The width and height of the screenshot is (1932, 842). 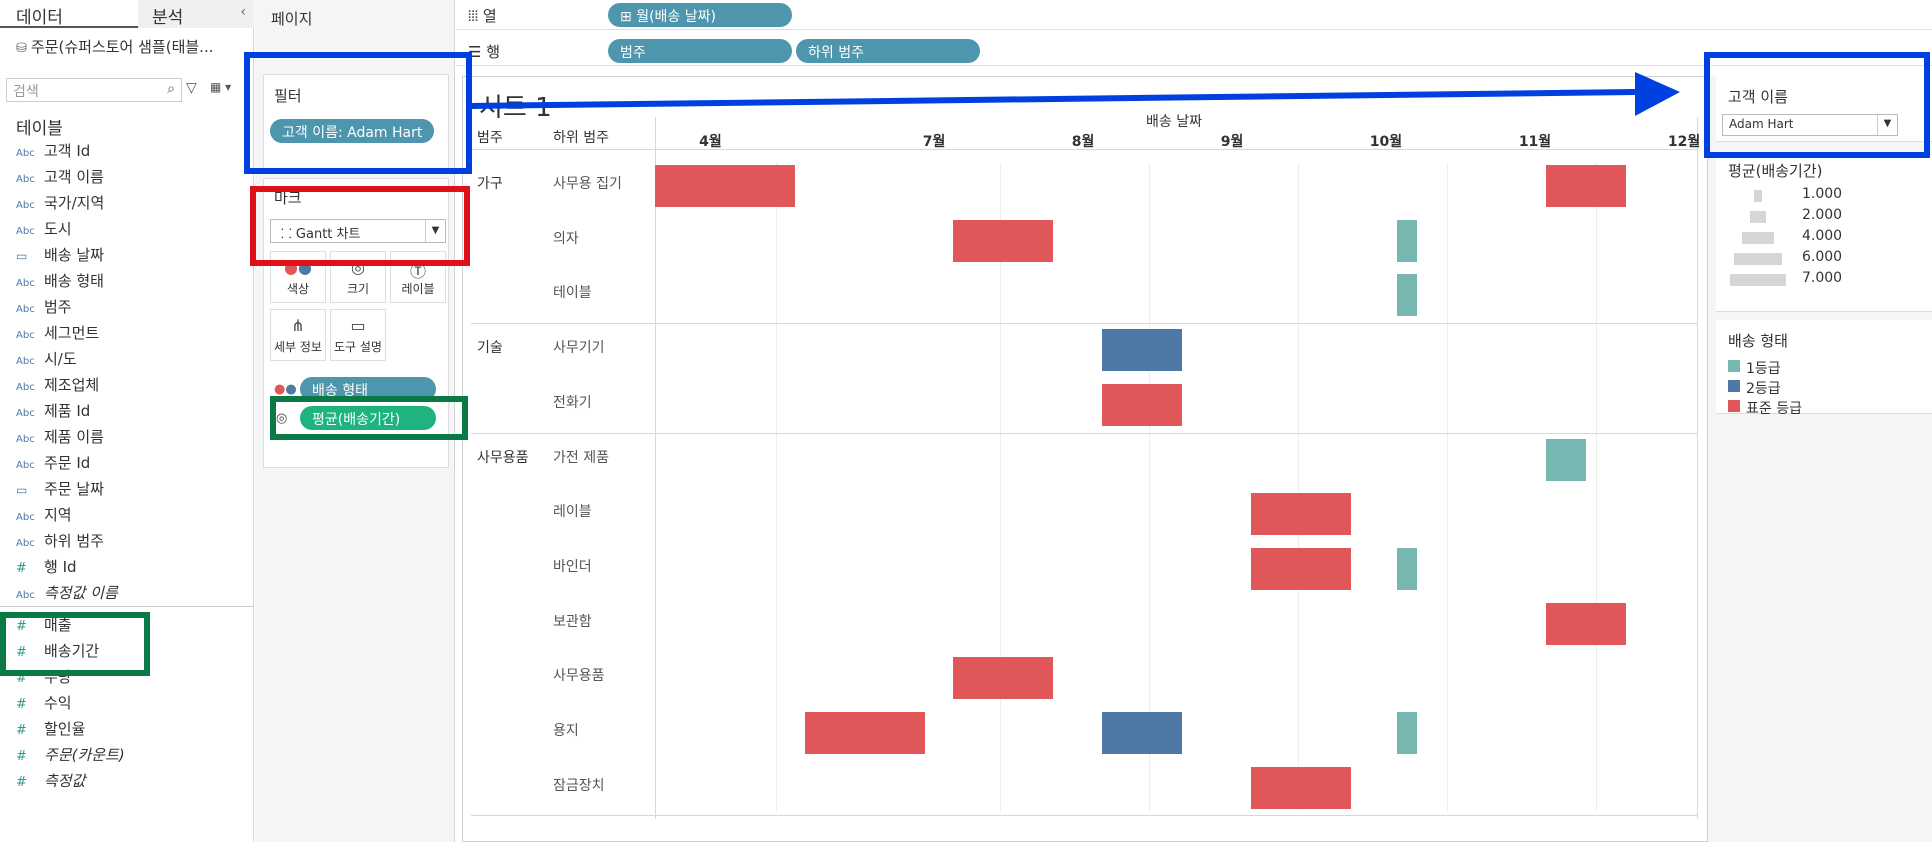 What do you see at coordinates (1822, 278) in the screenshot?
I see `size-legend-label: 7.000` at bounding box center [1822, 278].